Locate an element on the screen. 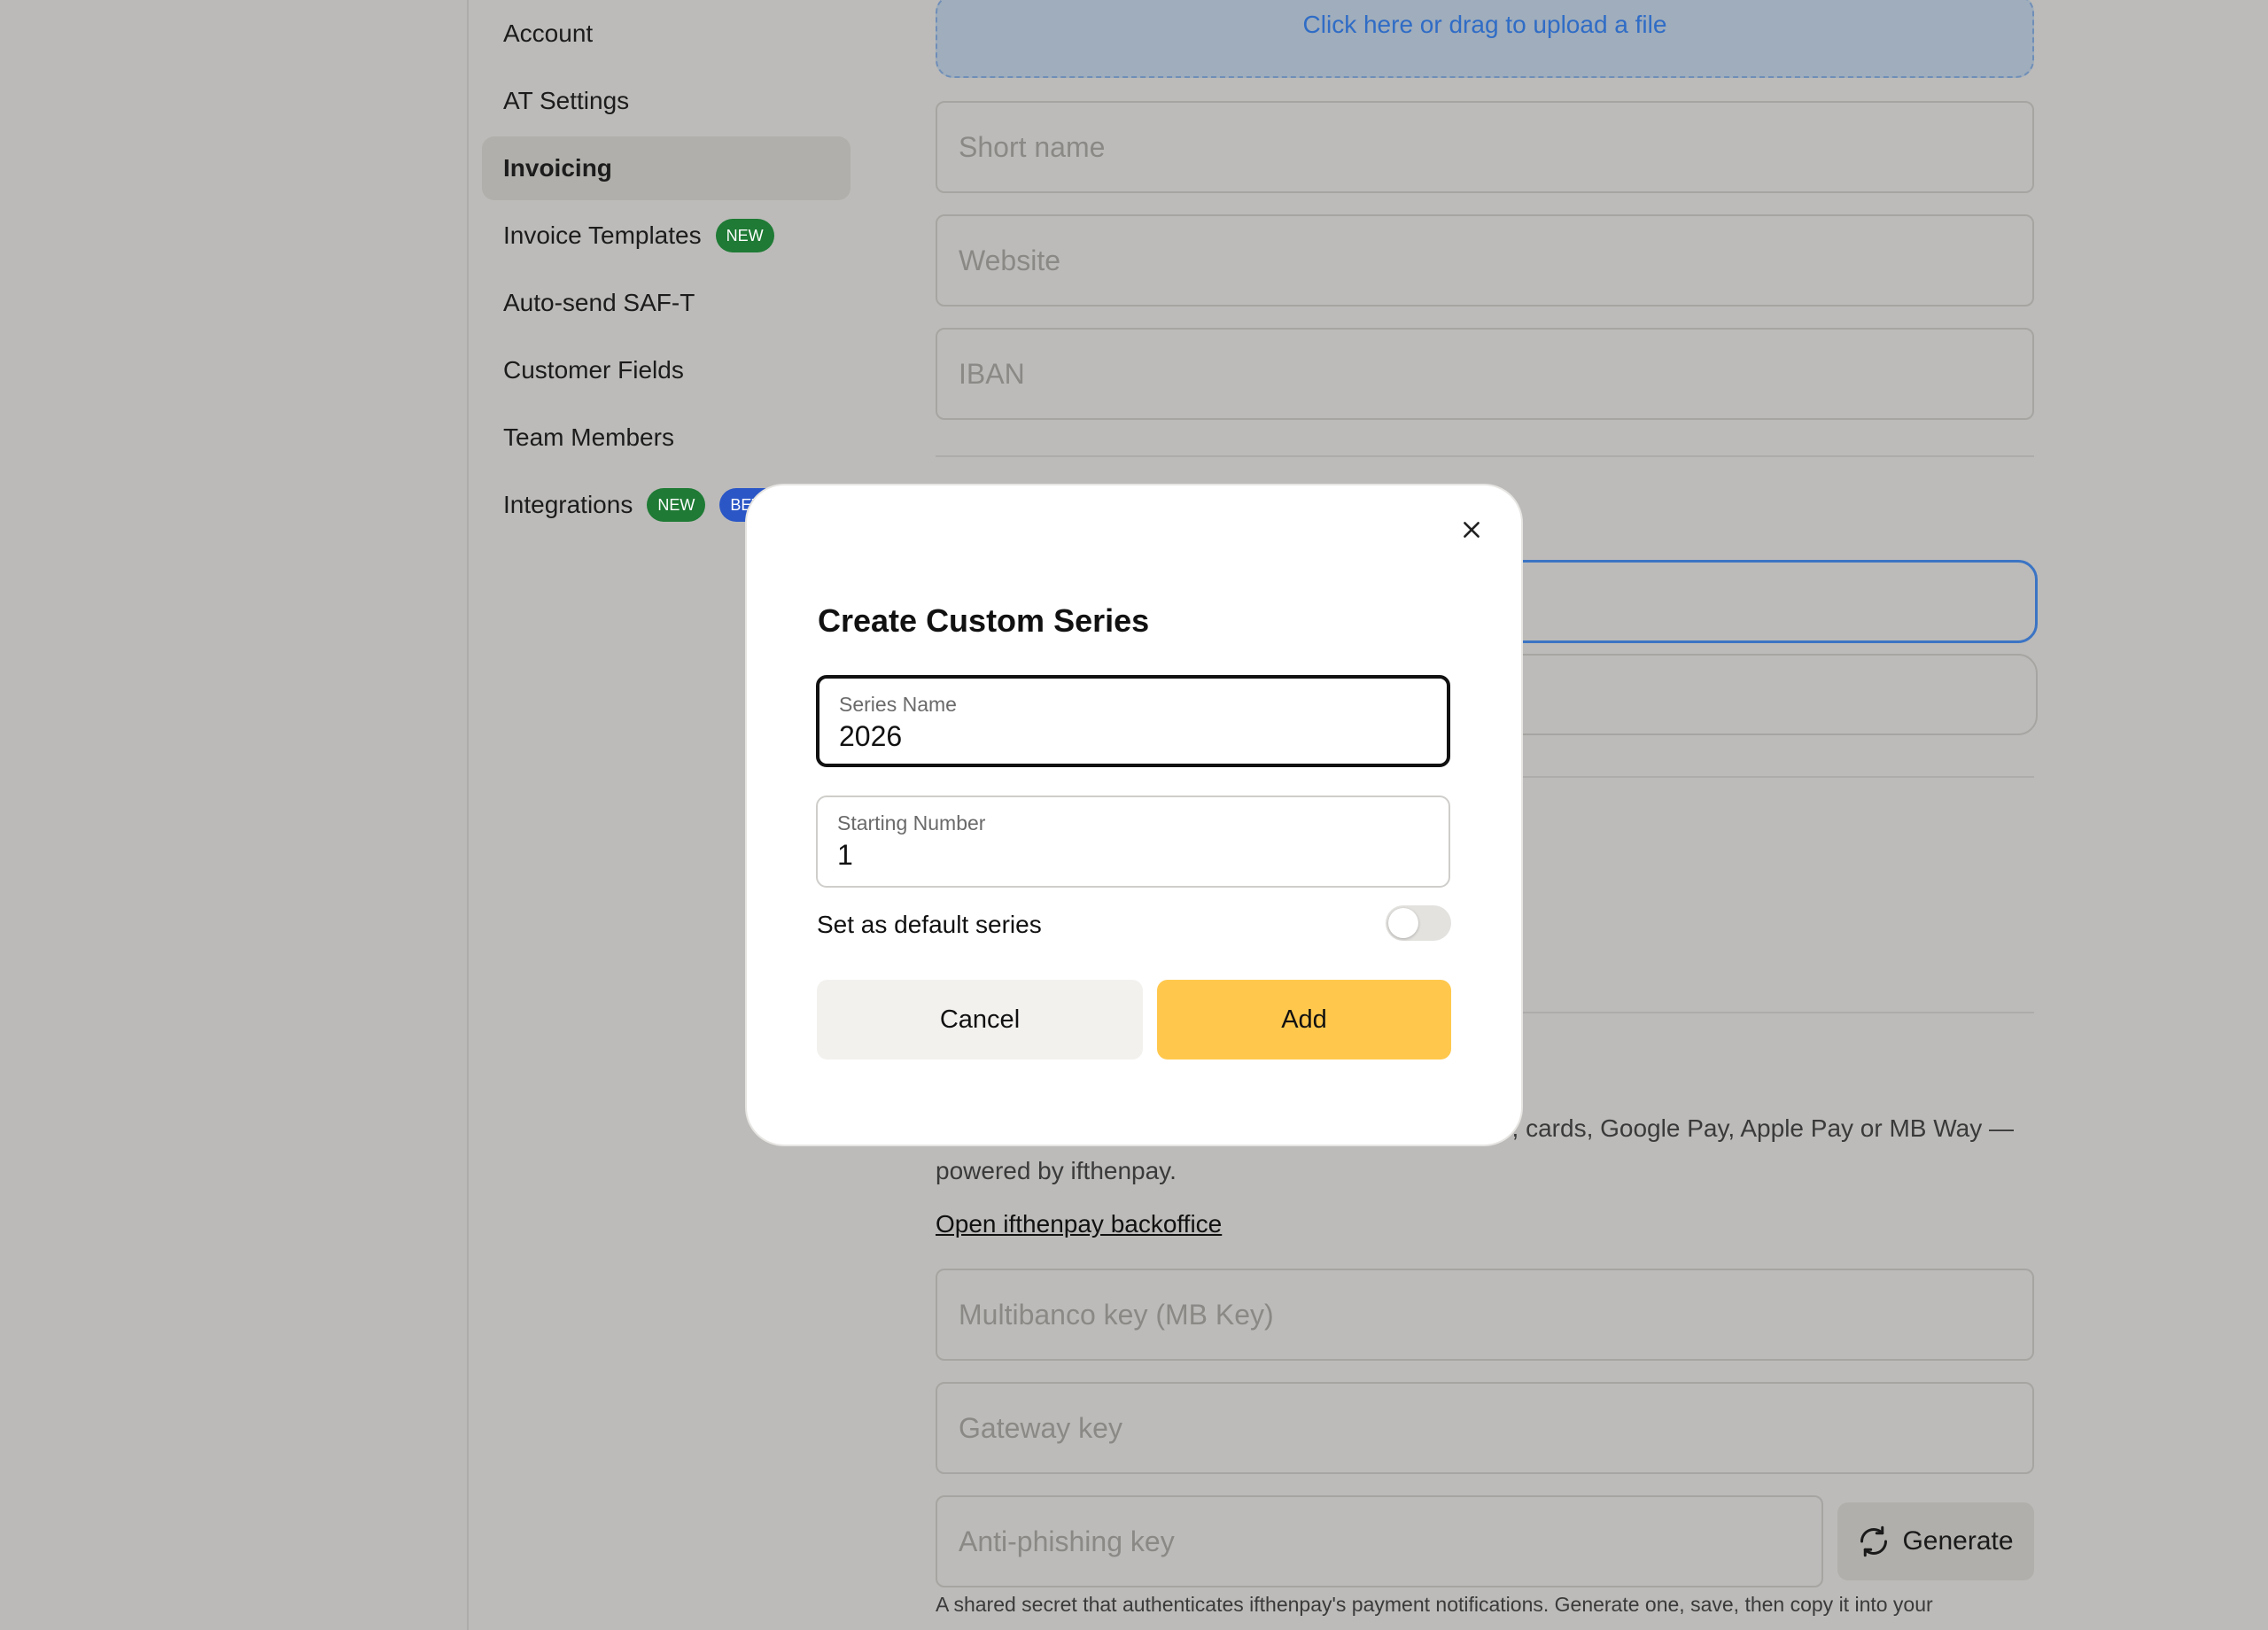 This screenshot has height=1630, width=2268. default-series-row: Set as default series is located at coordinates (1134, 925).